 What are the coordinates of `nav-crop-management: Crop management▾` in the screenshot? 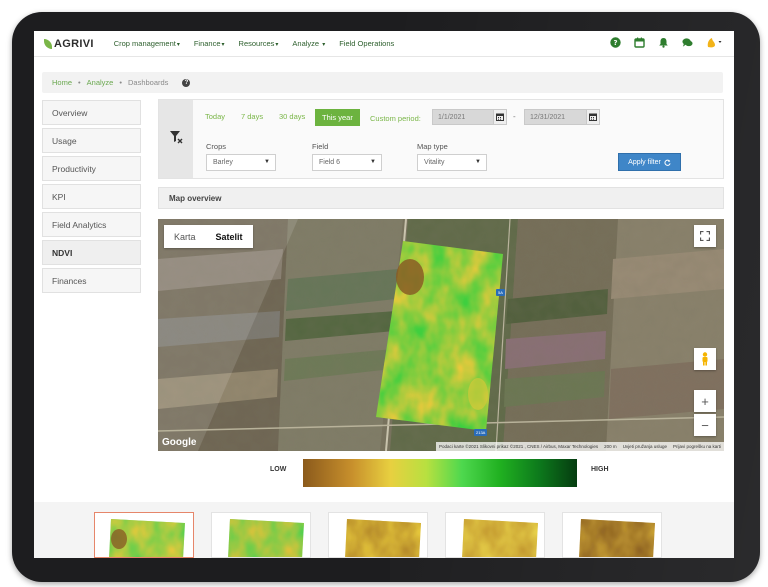 It's located at (147, 43).